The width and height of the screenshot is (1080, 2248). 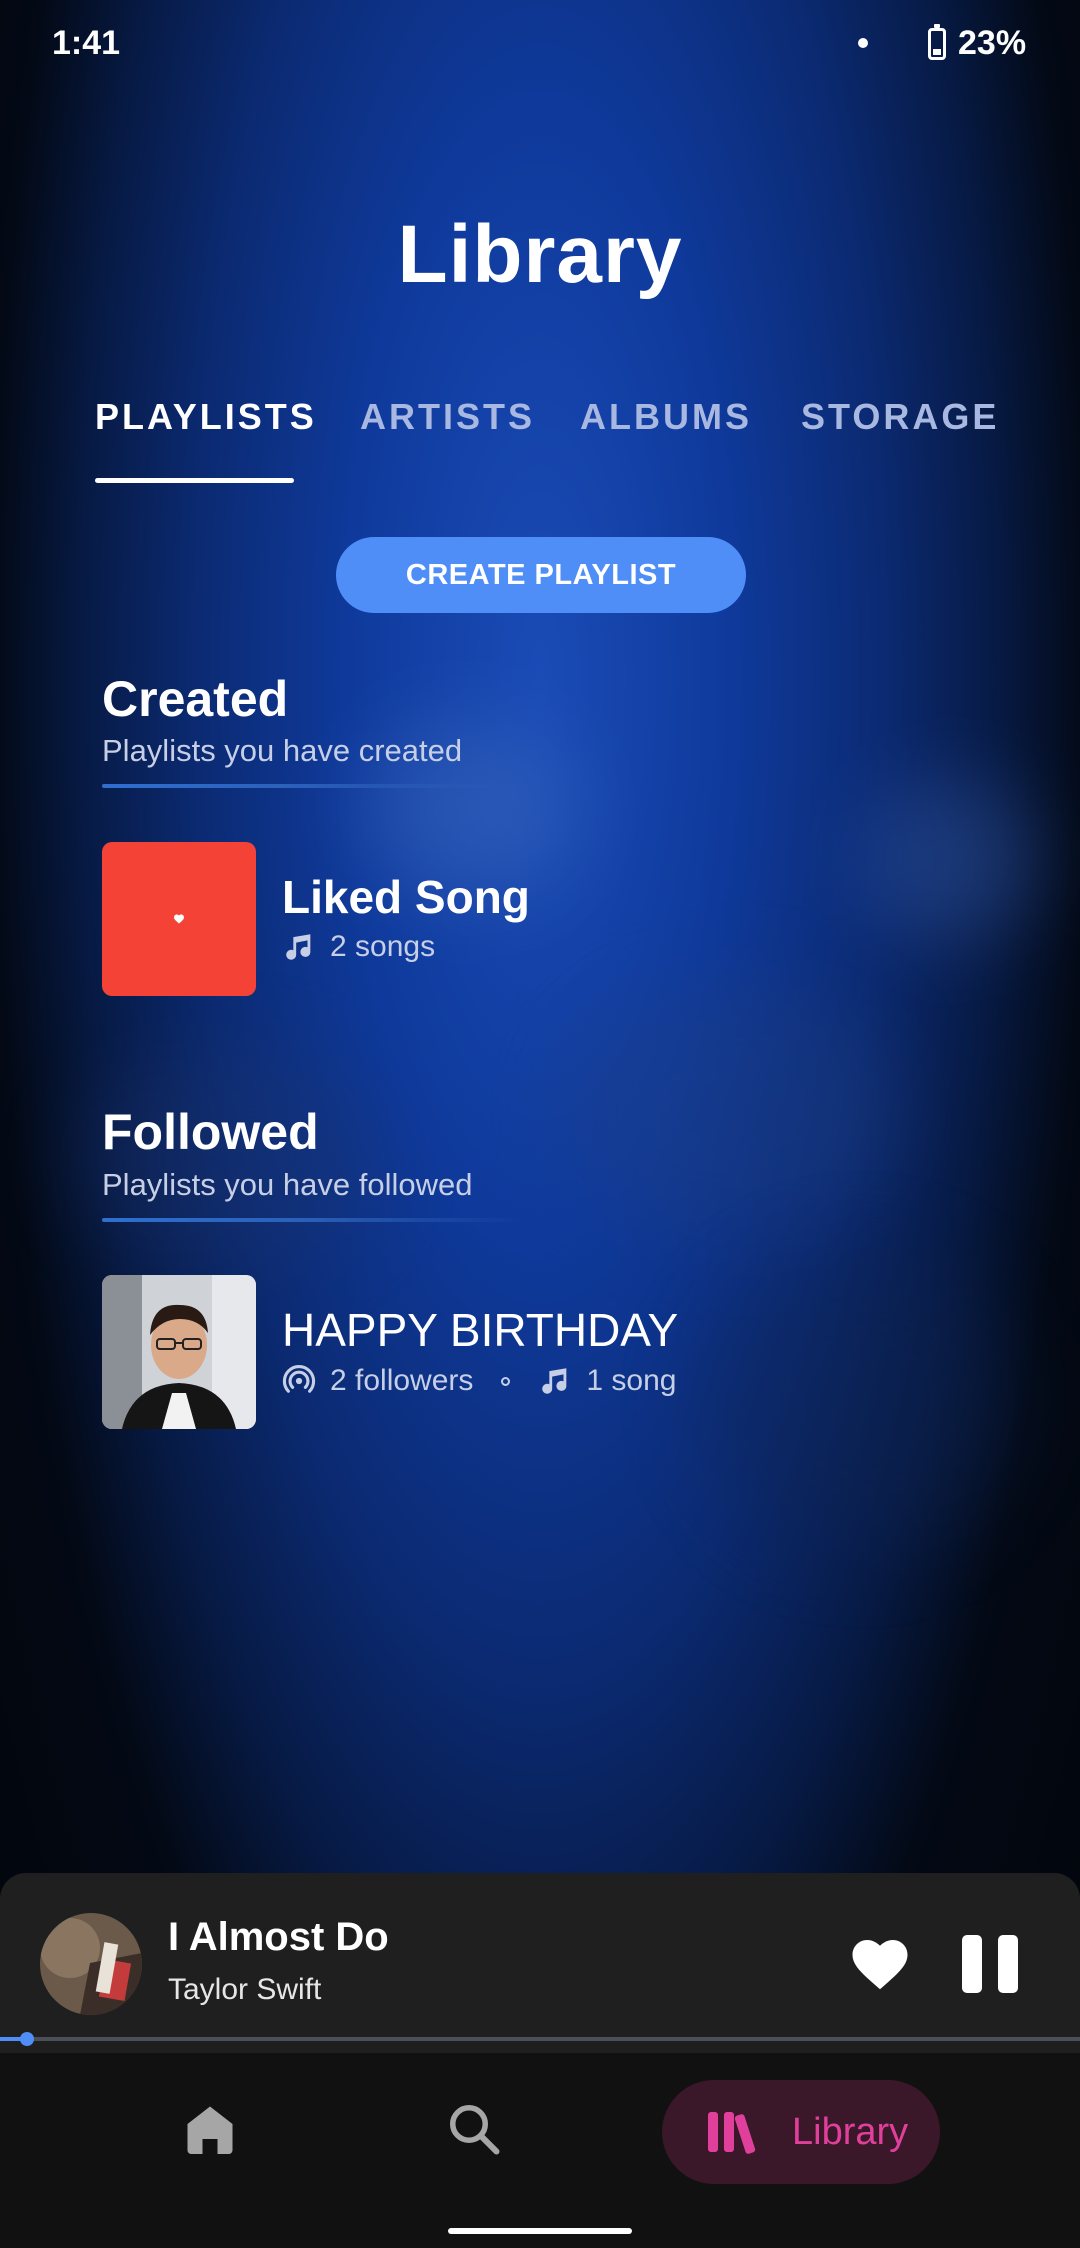 What do you see at coordinates (937, 42) in the screenshot?
I see `battery-icon` at bounding box center [937, 42].